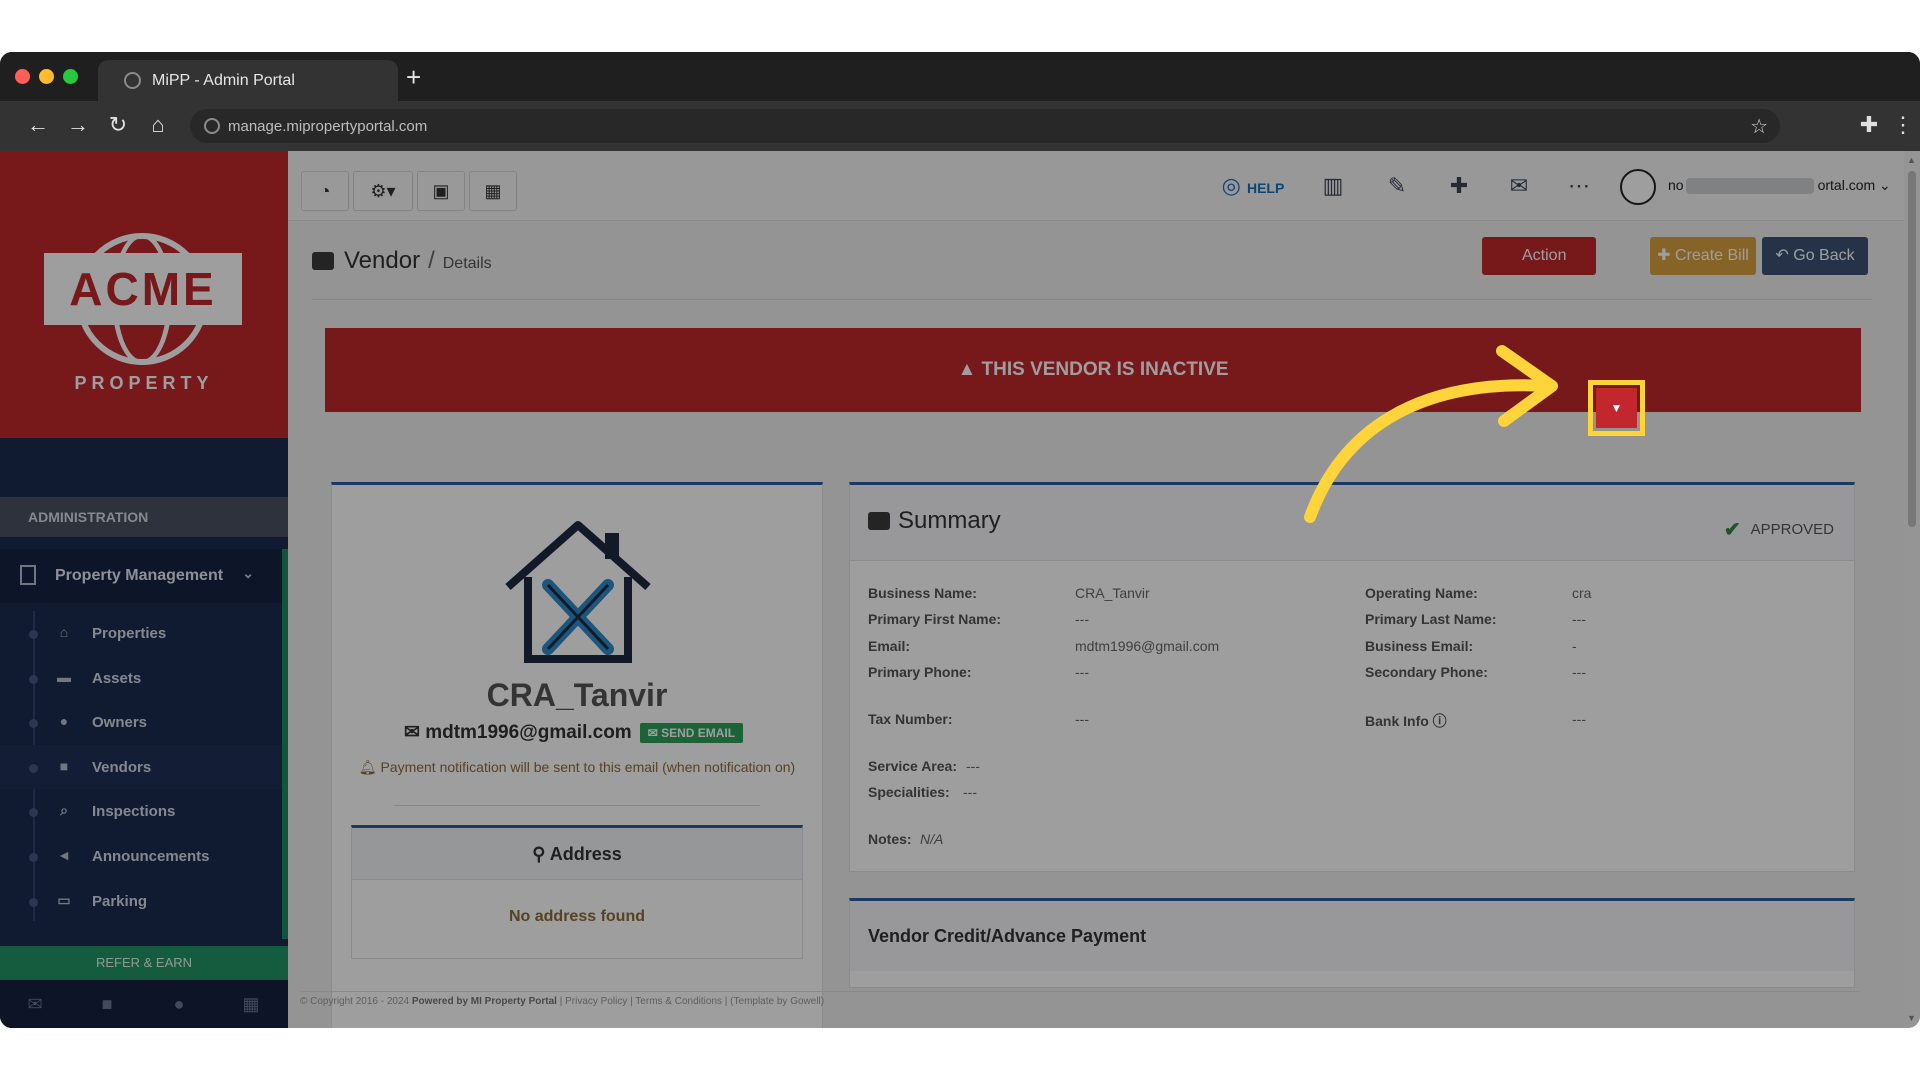 The height and width of the screenshot is (1080, 1920). What do you see at coordinates (1253, 186) in the screenshot?
I see `help-button: ◎ HELP` at bounding box center [1253, 186].